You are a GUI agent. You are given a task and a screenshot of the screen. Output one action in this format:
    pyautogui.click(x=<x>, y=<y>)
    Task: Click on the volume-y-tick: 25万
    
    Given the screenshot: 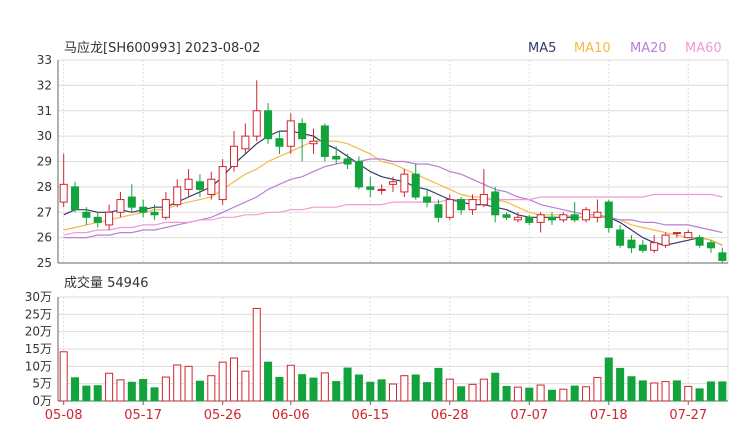 What is the action you would take?
    pyautogui.click(x=38, y=314)
    